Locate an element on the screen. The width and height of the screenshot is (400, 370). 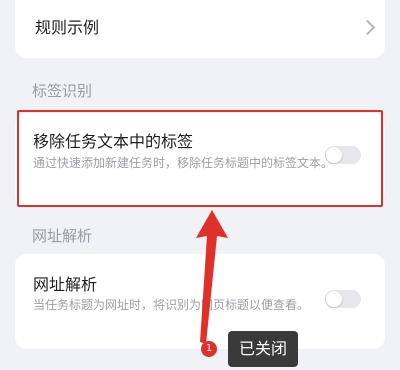
url-parse-description: 当任务标题为网址时，将识别为网页标题以便查看。 is located at coordinates (171, 305).